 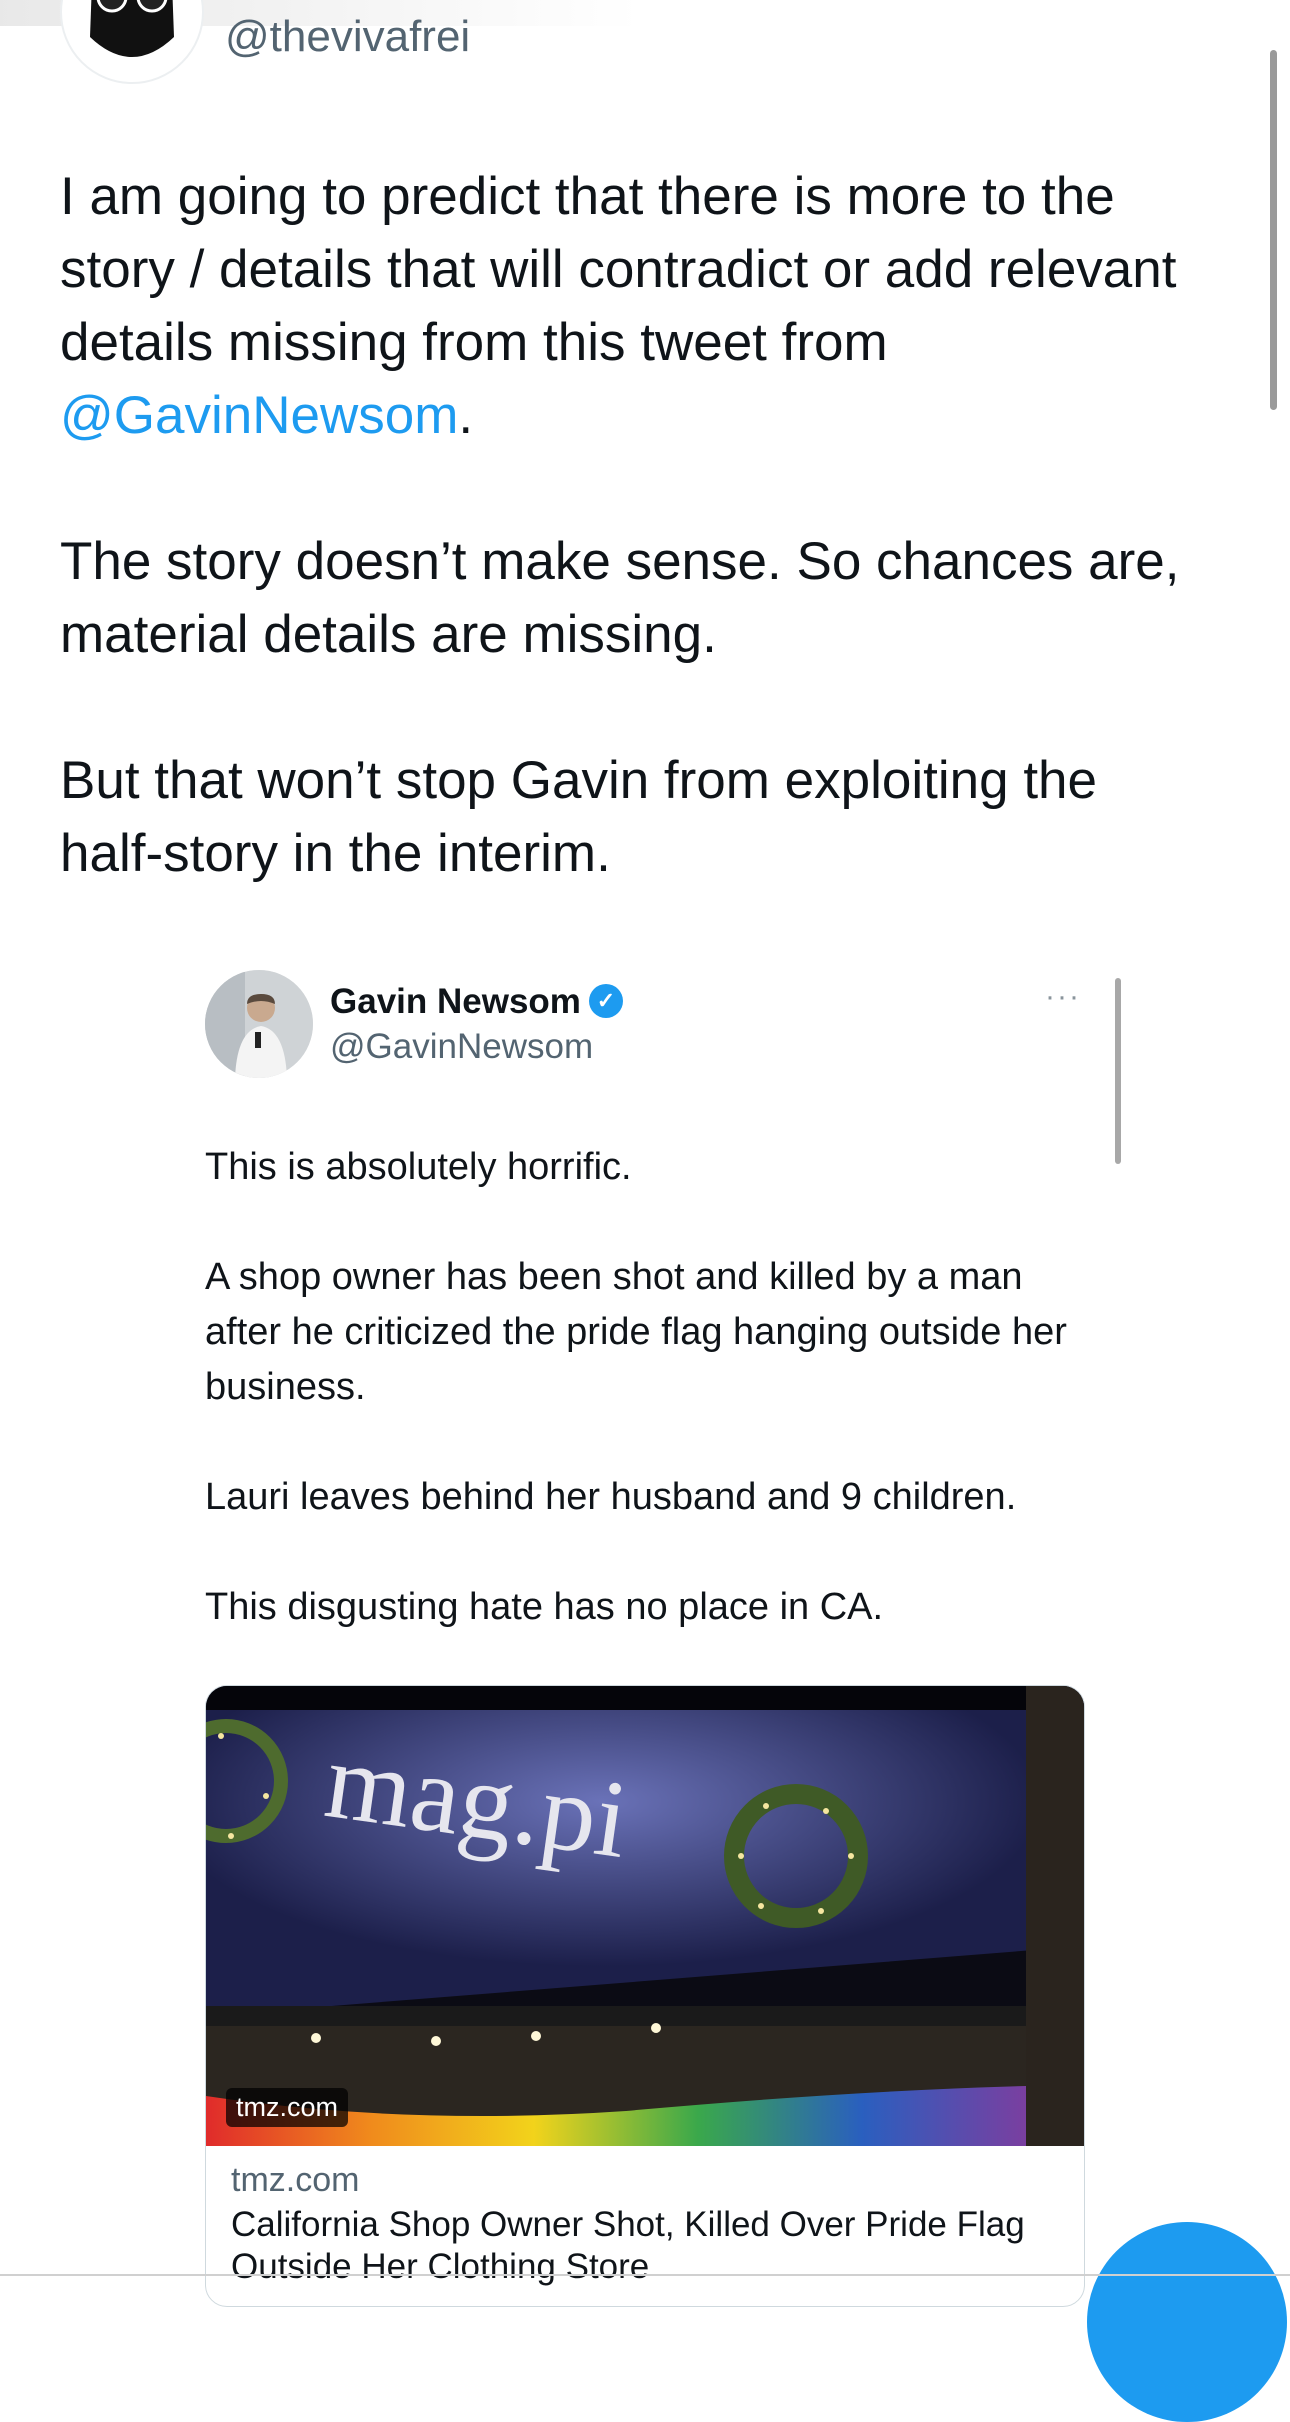 I want to click on more-options-icon: ···, so click(x=1063, y=997).